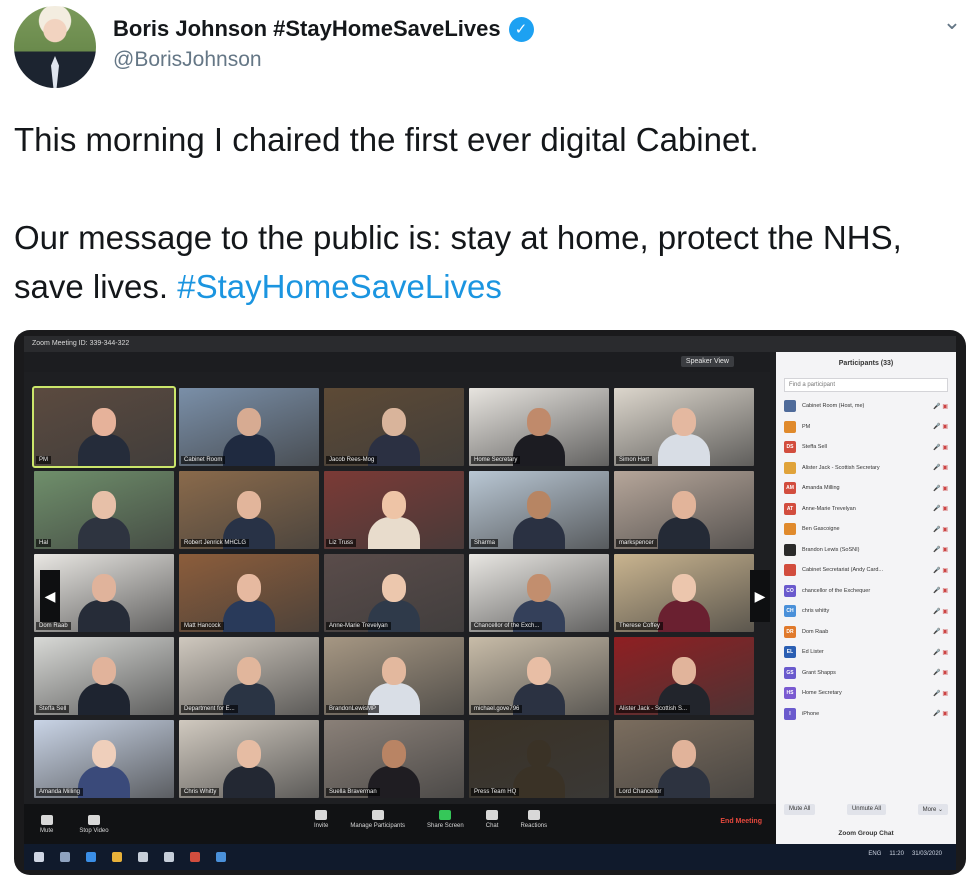 Image resolution: width=980 pixels, height=881 pixels. Describe the element at coordinates (339, 286) in the screenshot. I see `hashtag-link: #StayHomeSaveLives` at that location.